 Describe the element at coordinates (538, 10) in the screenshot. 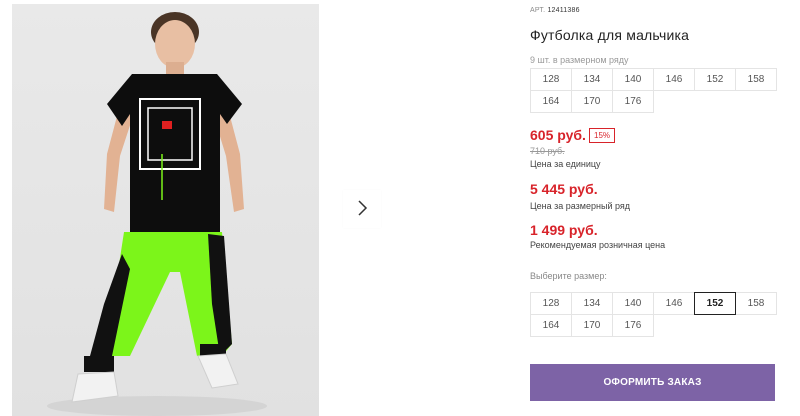

I see `article-prefix: АРТ.` at that location.